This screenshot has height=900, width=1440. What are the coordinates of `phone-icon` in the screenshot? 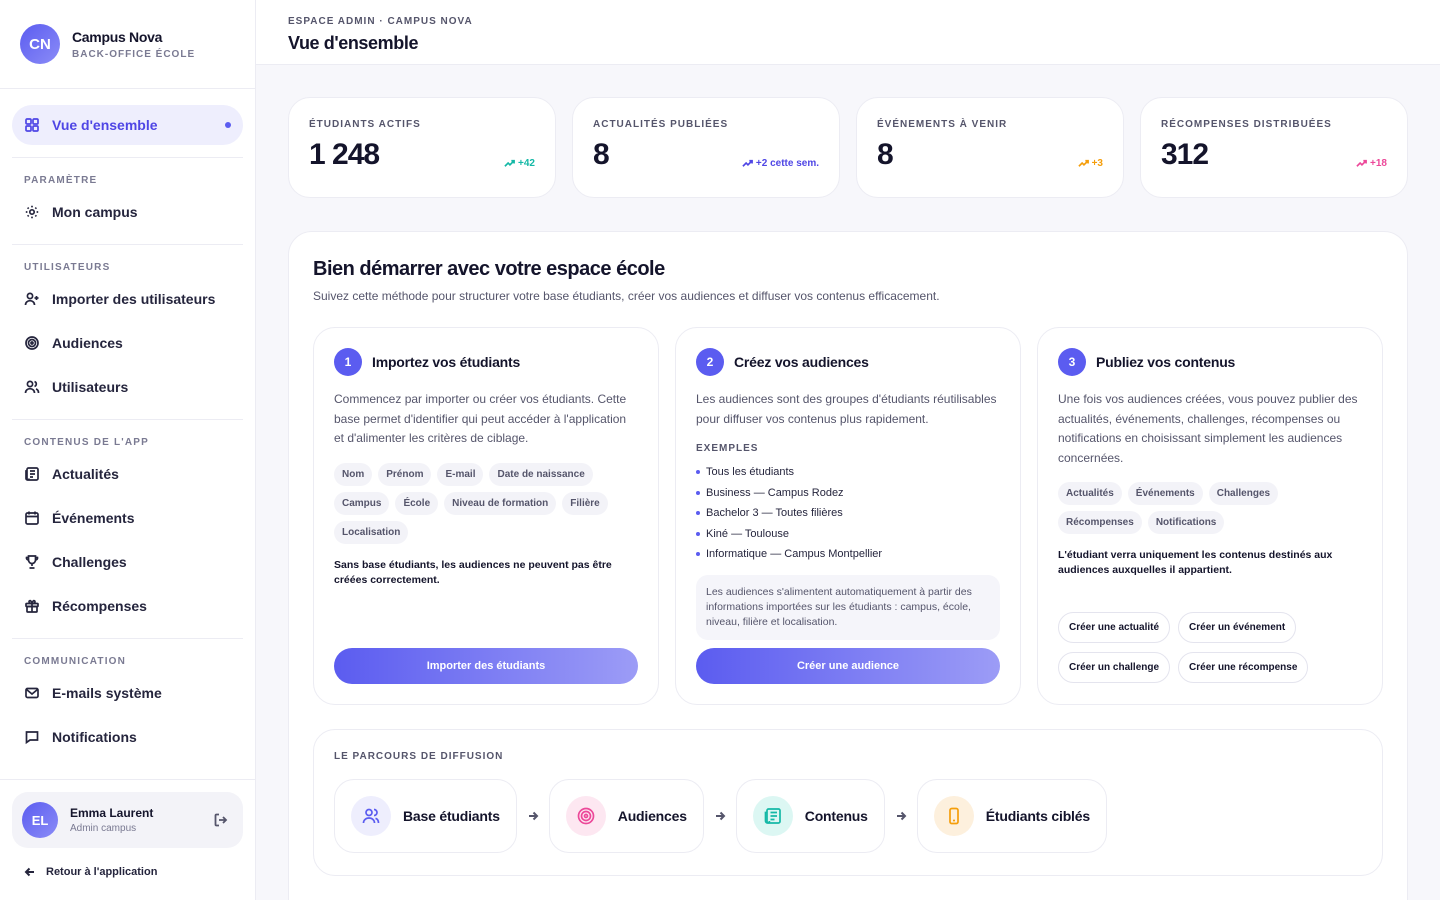 It's located at (953, 816).